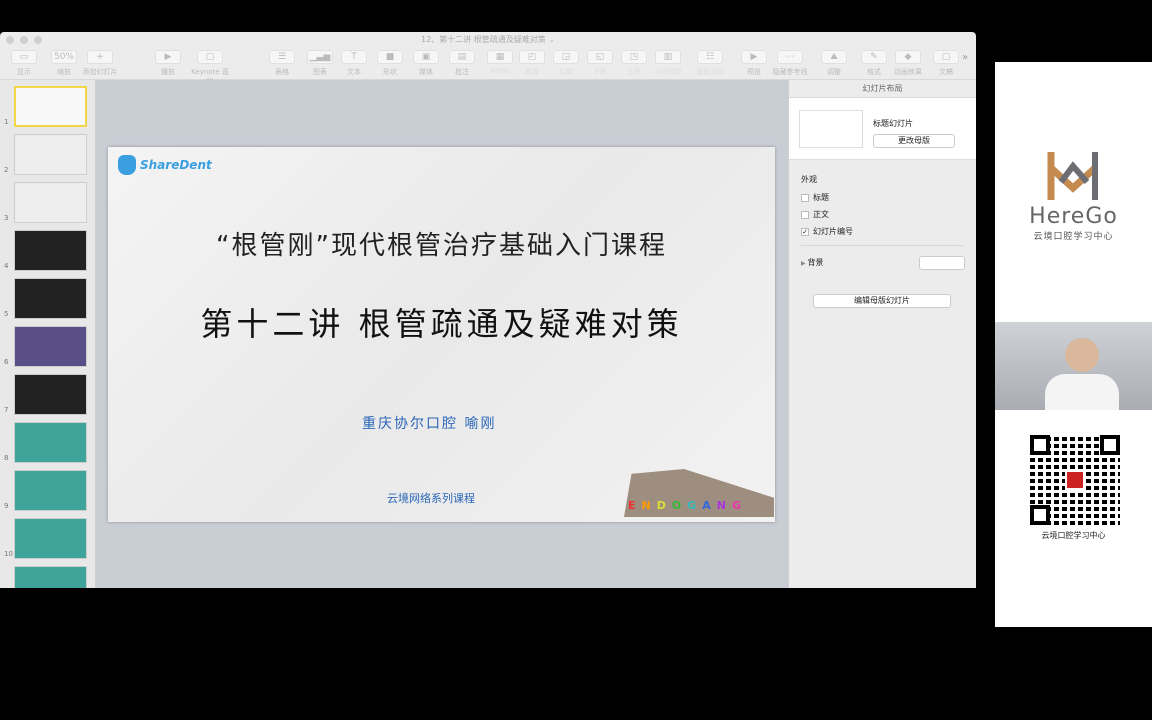  I want to click on webcam-feed, so click(1073, 366).